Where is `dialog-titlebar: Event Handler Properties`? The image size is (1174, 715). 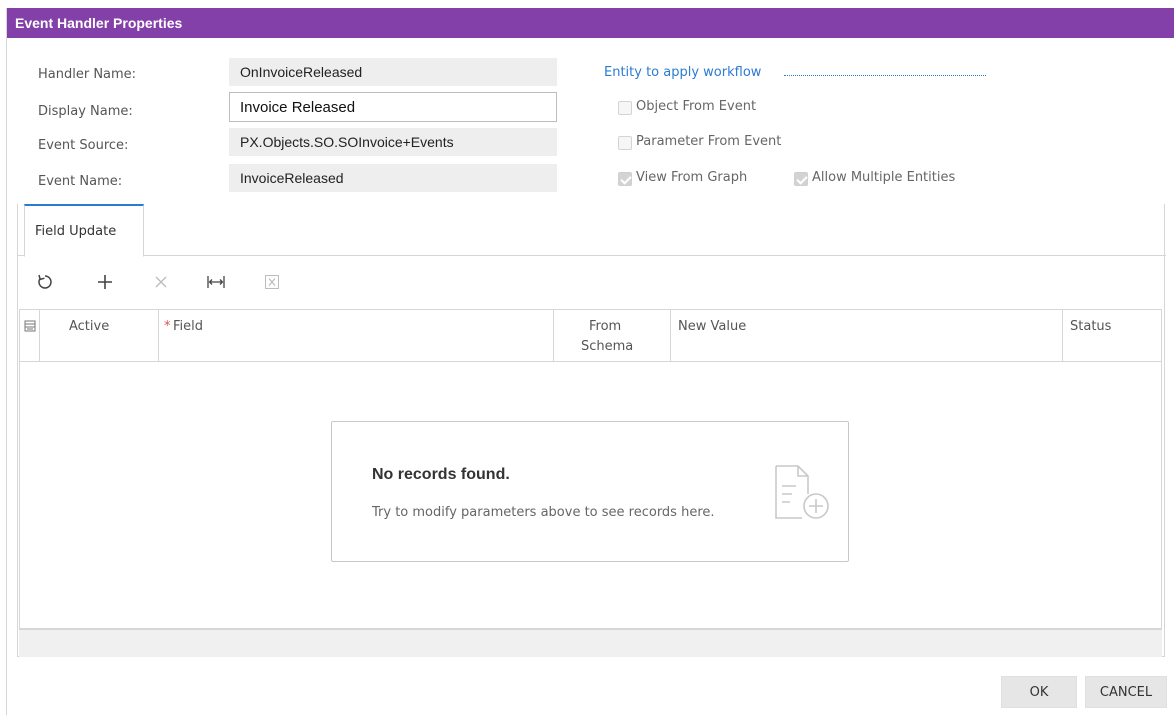
dialog-titlebar: Event Handler Properties is located at coordinates (590, 23).